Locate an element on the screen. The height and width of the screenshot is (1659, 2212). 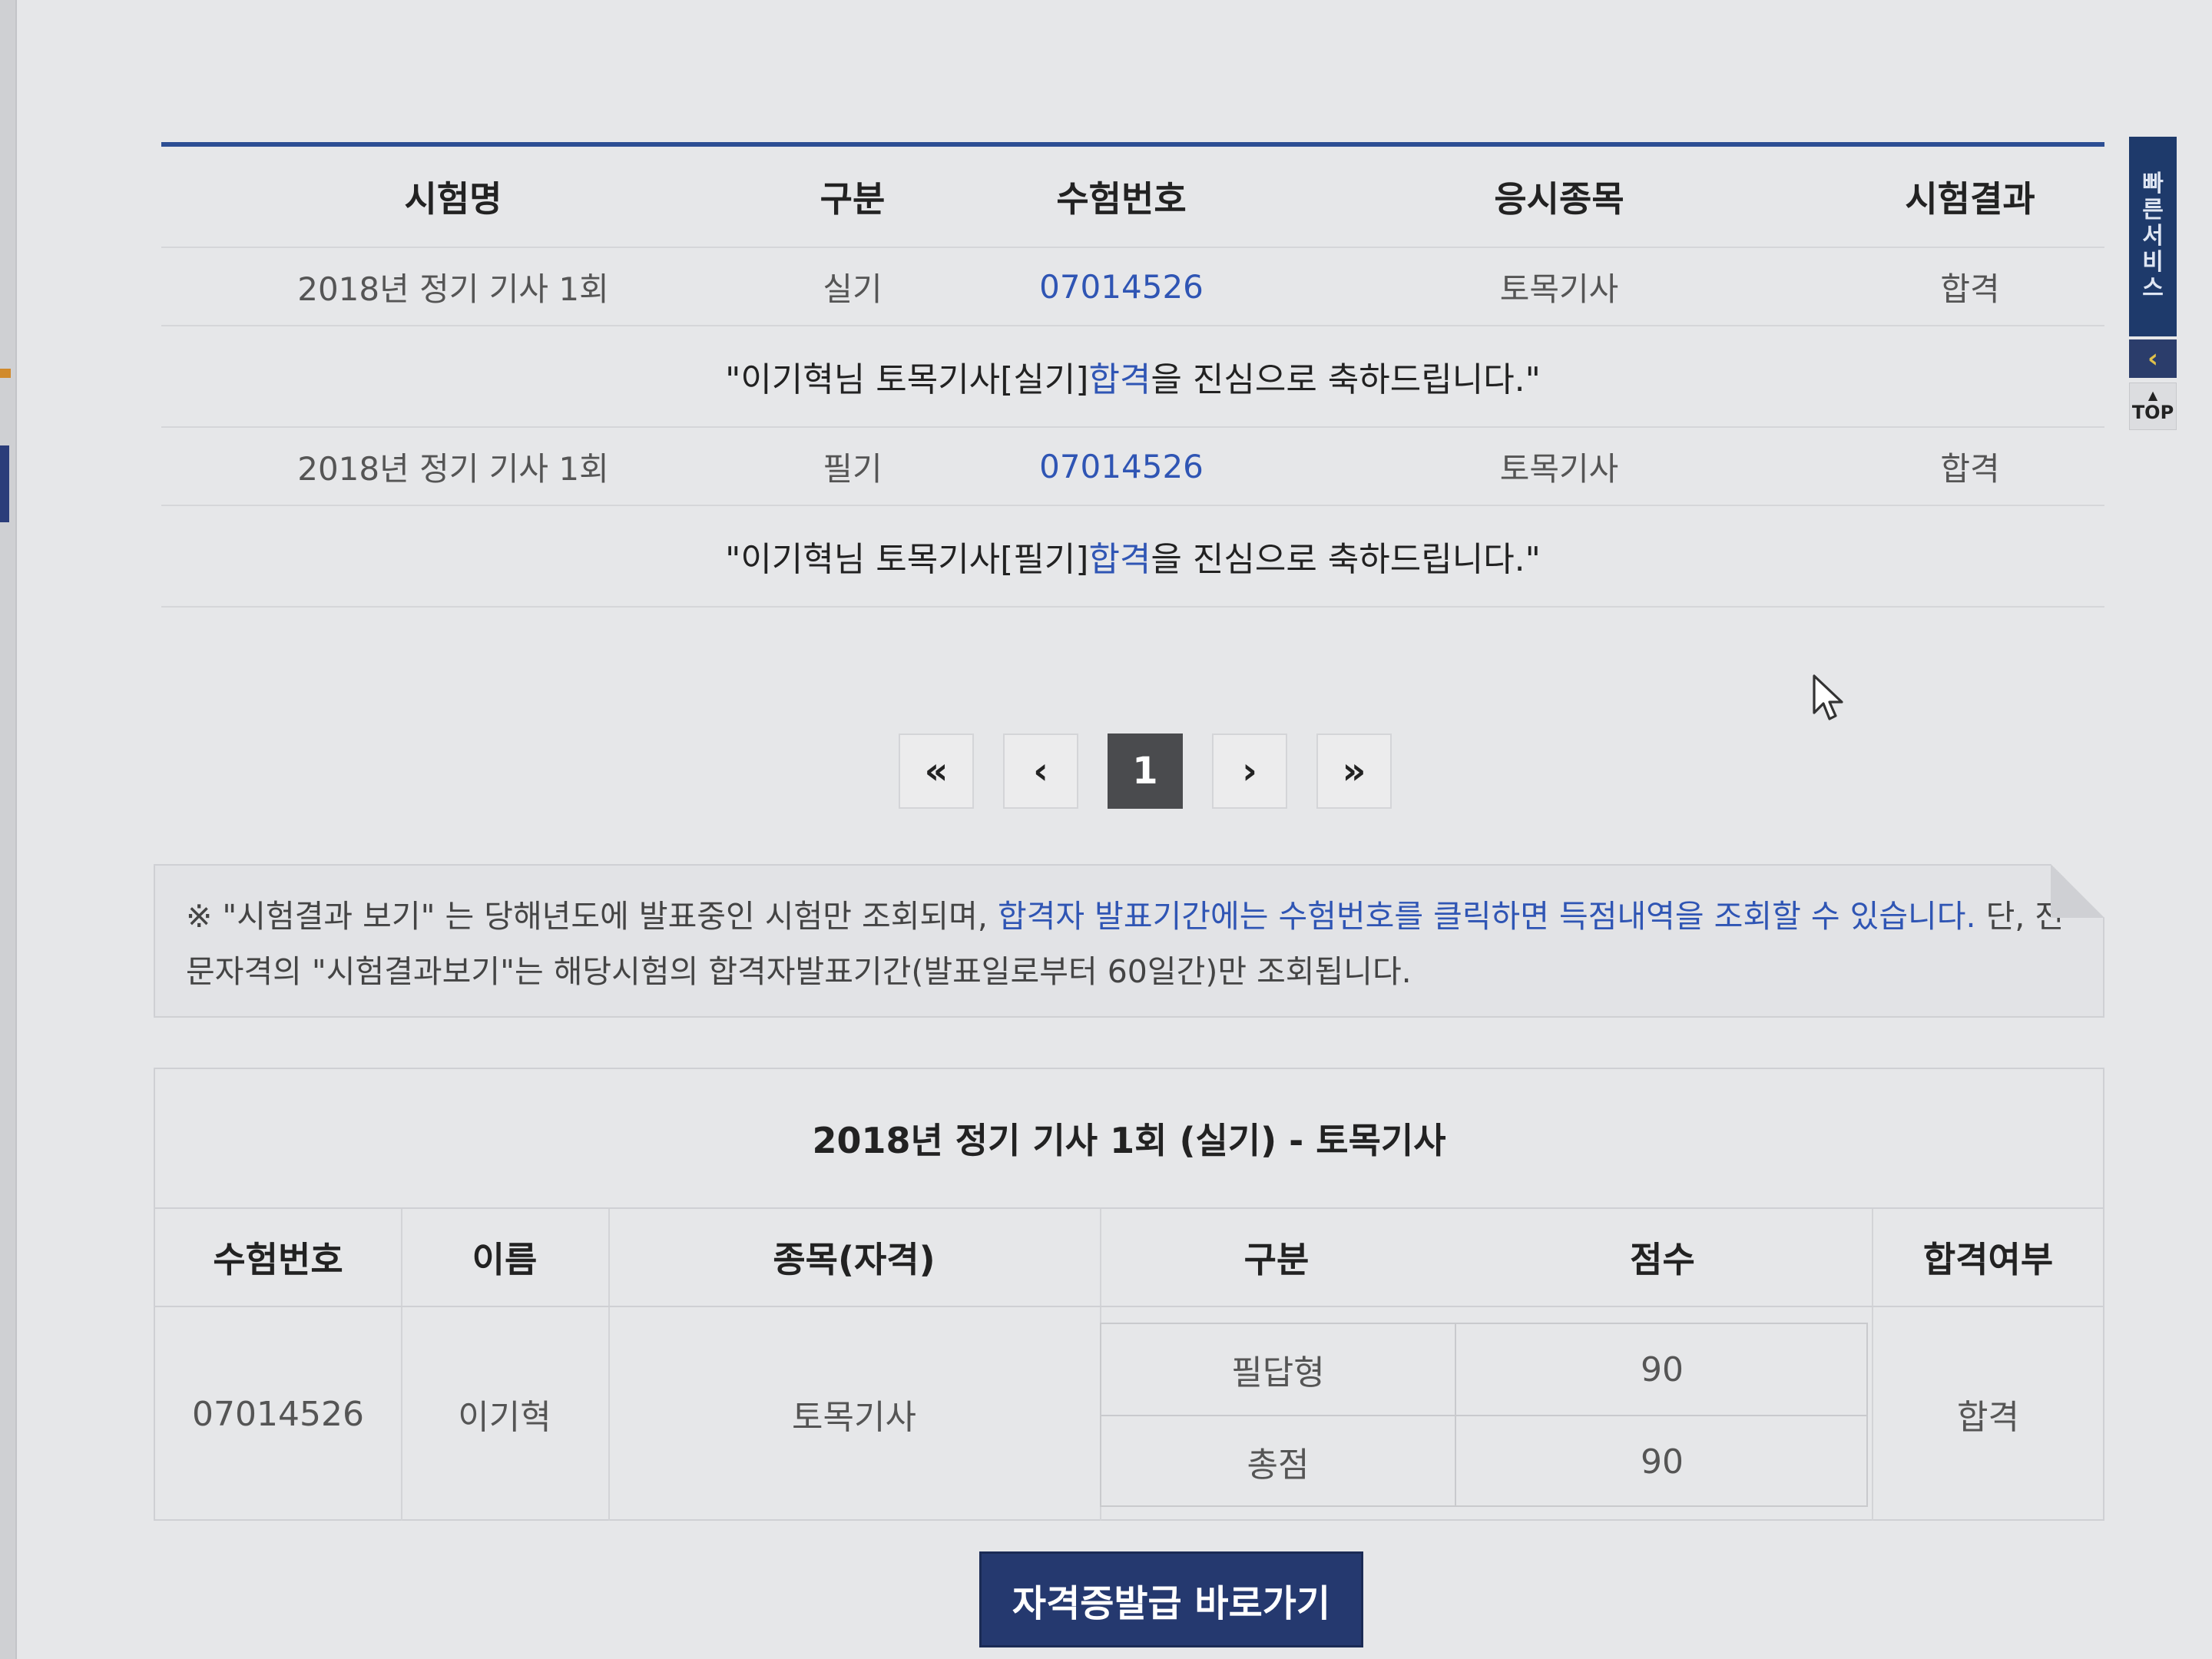
arrow-up-icon: ▲ is located at coordinates (2152, 395).